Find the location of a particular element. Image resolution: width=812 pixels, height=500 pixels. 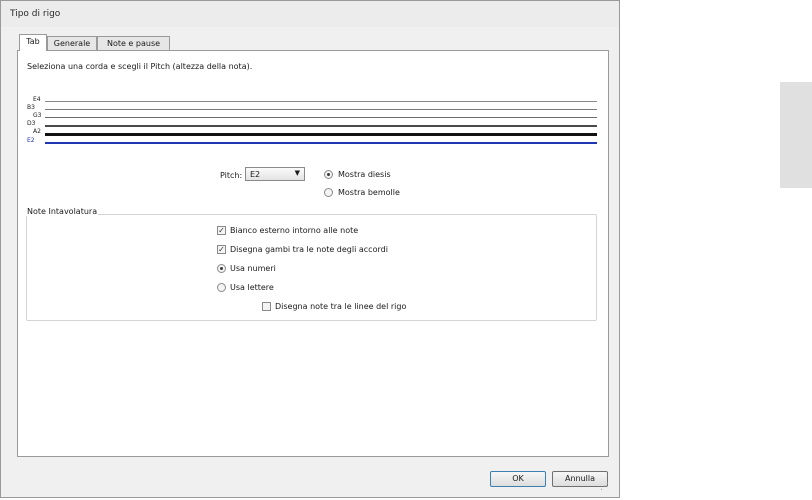

pitch-label: Pitch: is located at coordinates (231, 175).